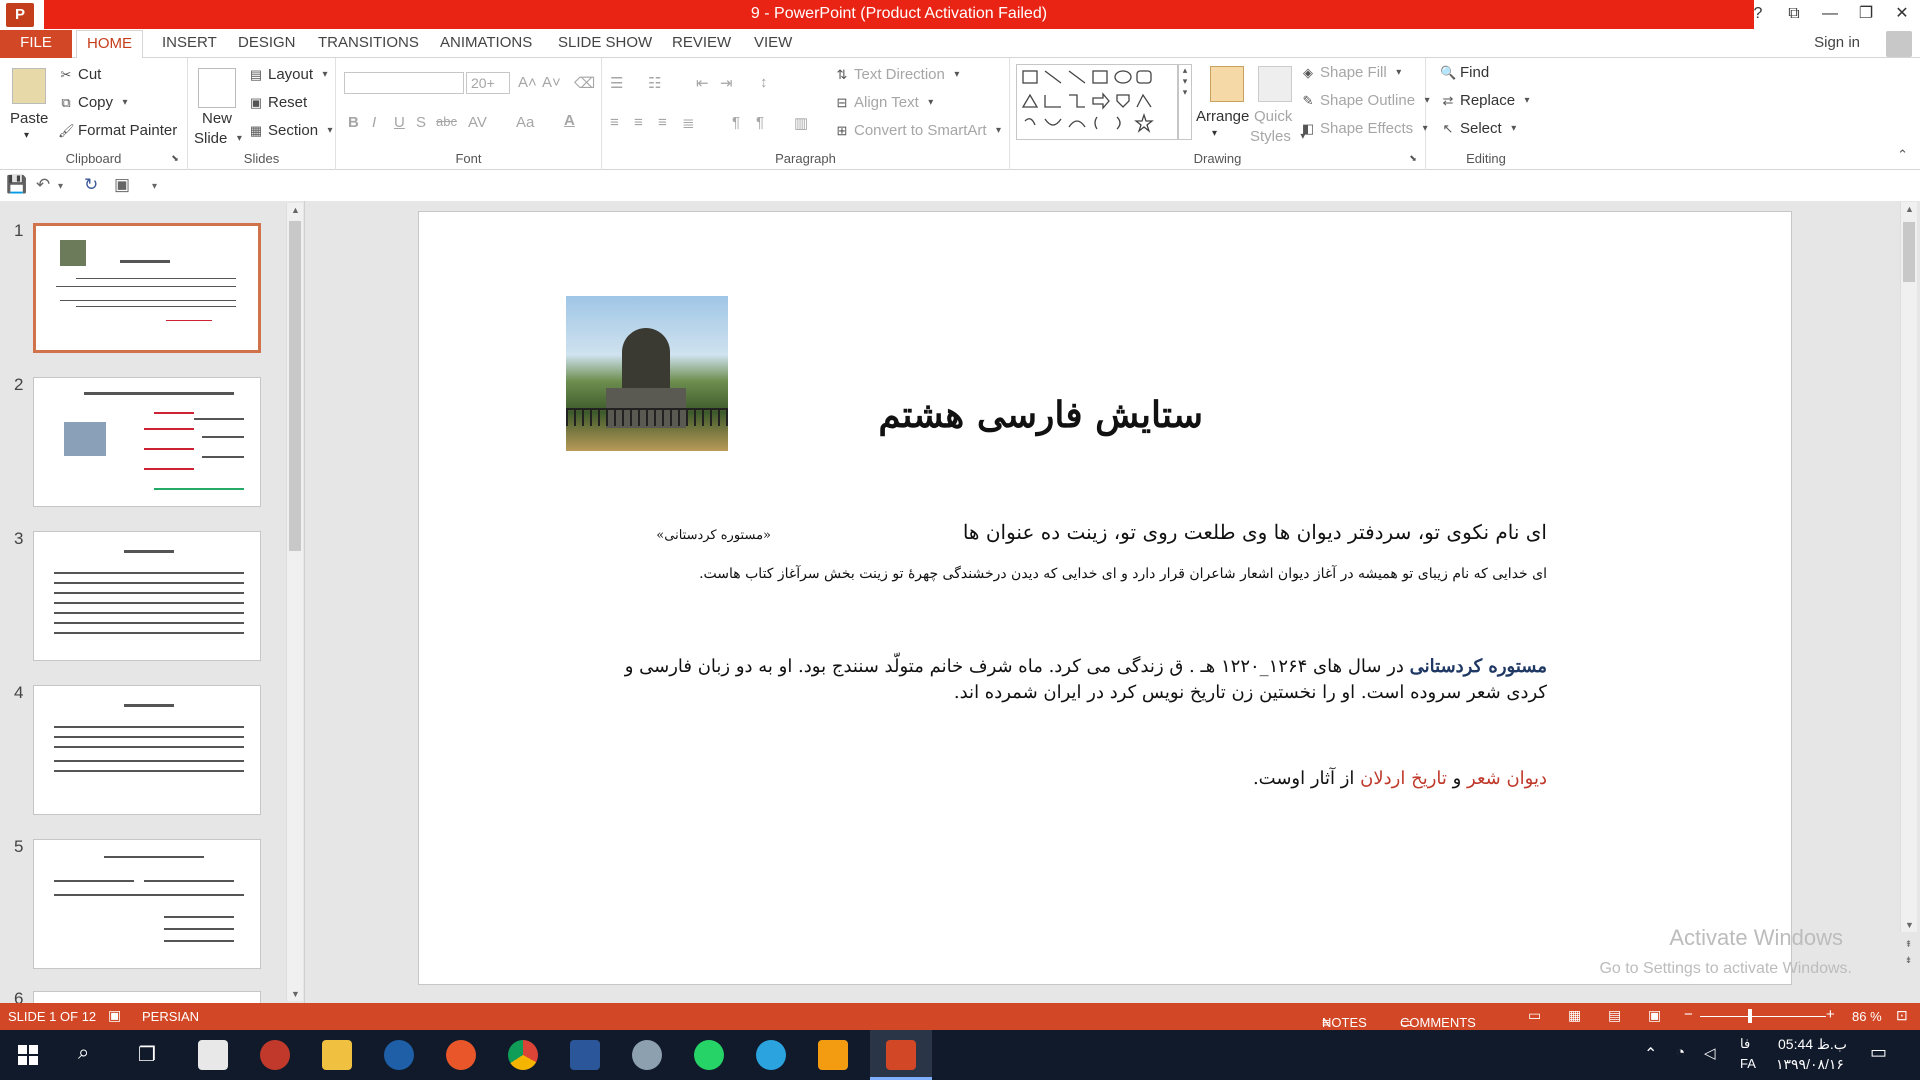 This screenshot has width=1920, height=1080. What do you see at coordinates (1745, 1044) in the screenshot?
I see `input-language-top: فا` at bounding box center [1745, 1044].